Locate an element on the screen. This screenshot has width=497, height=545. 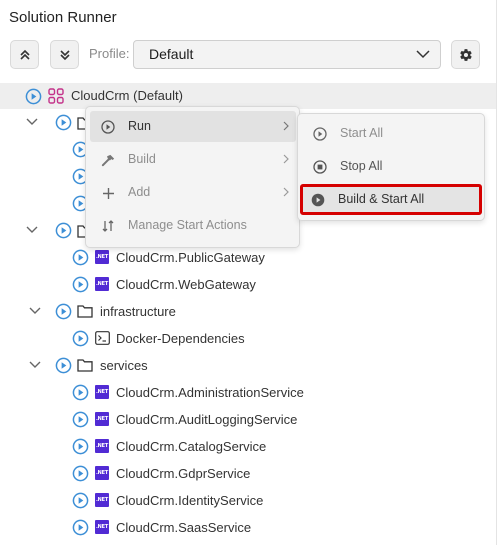
tree-item-label: CloudCrm.IdentityService is located at coordinates (190, 500).